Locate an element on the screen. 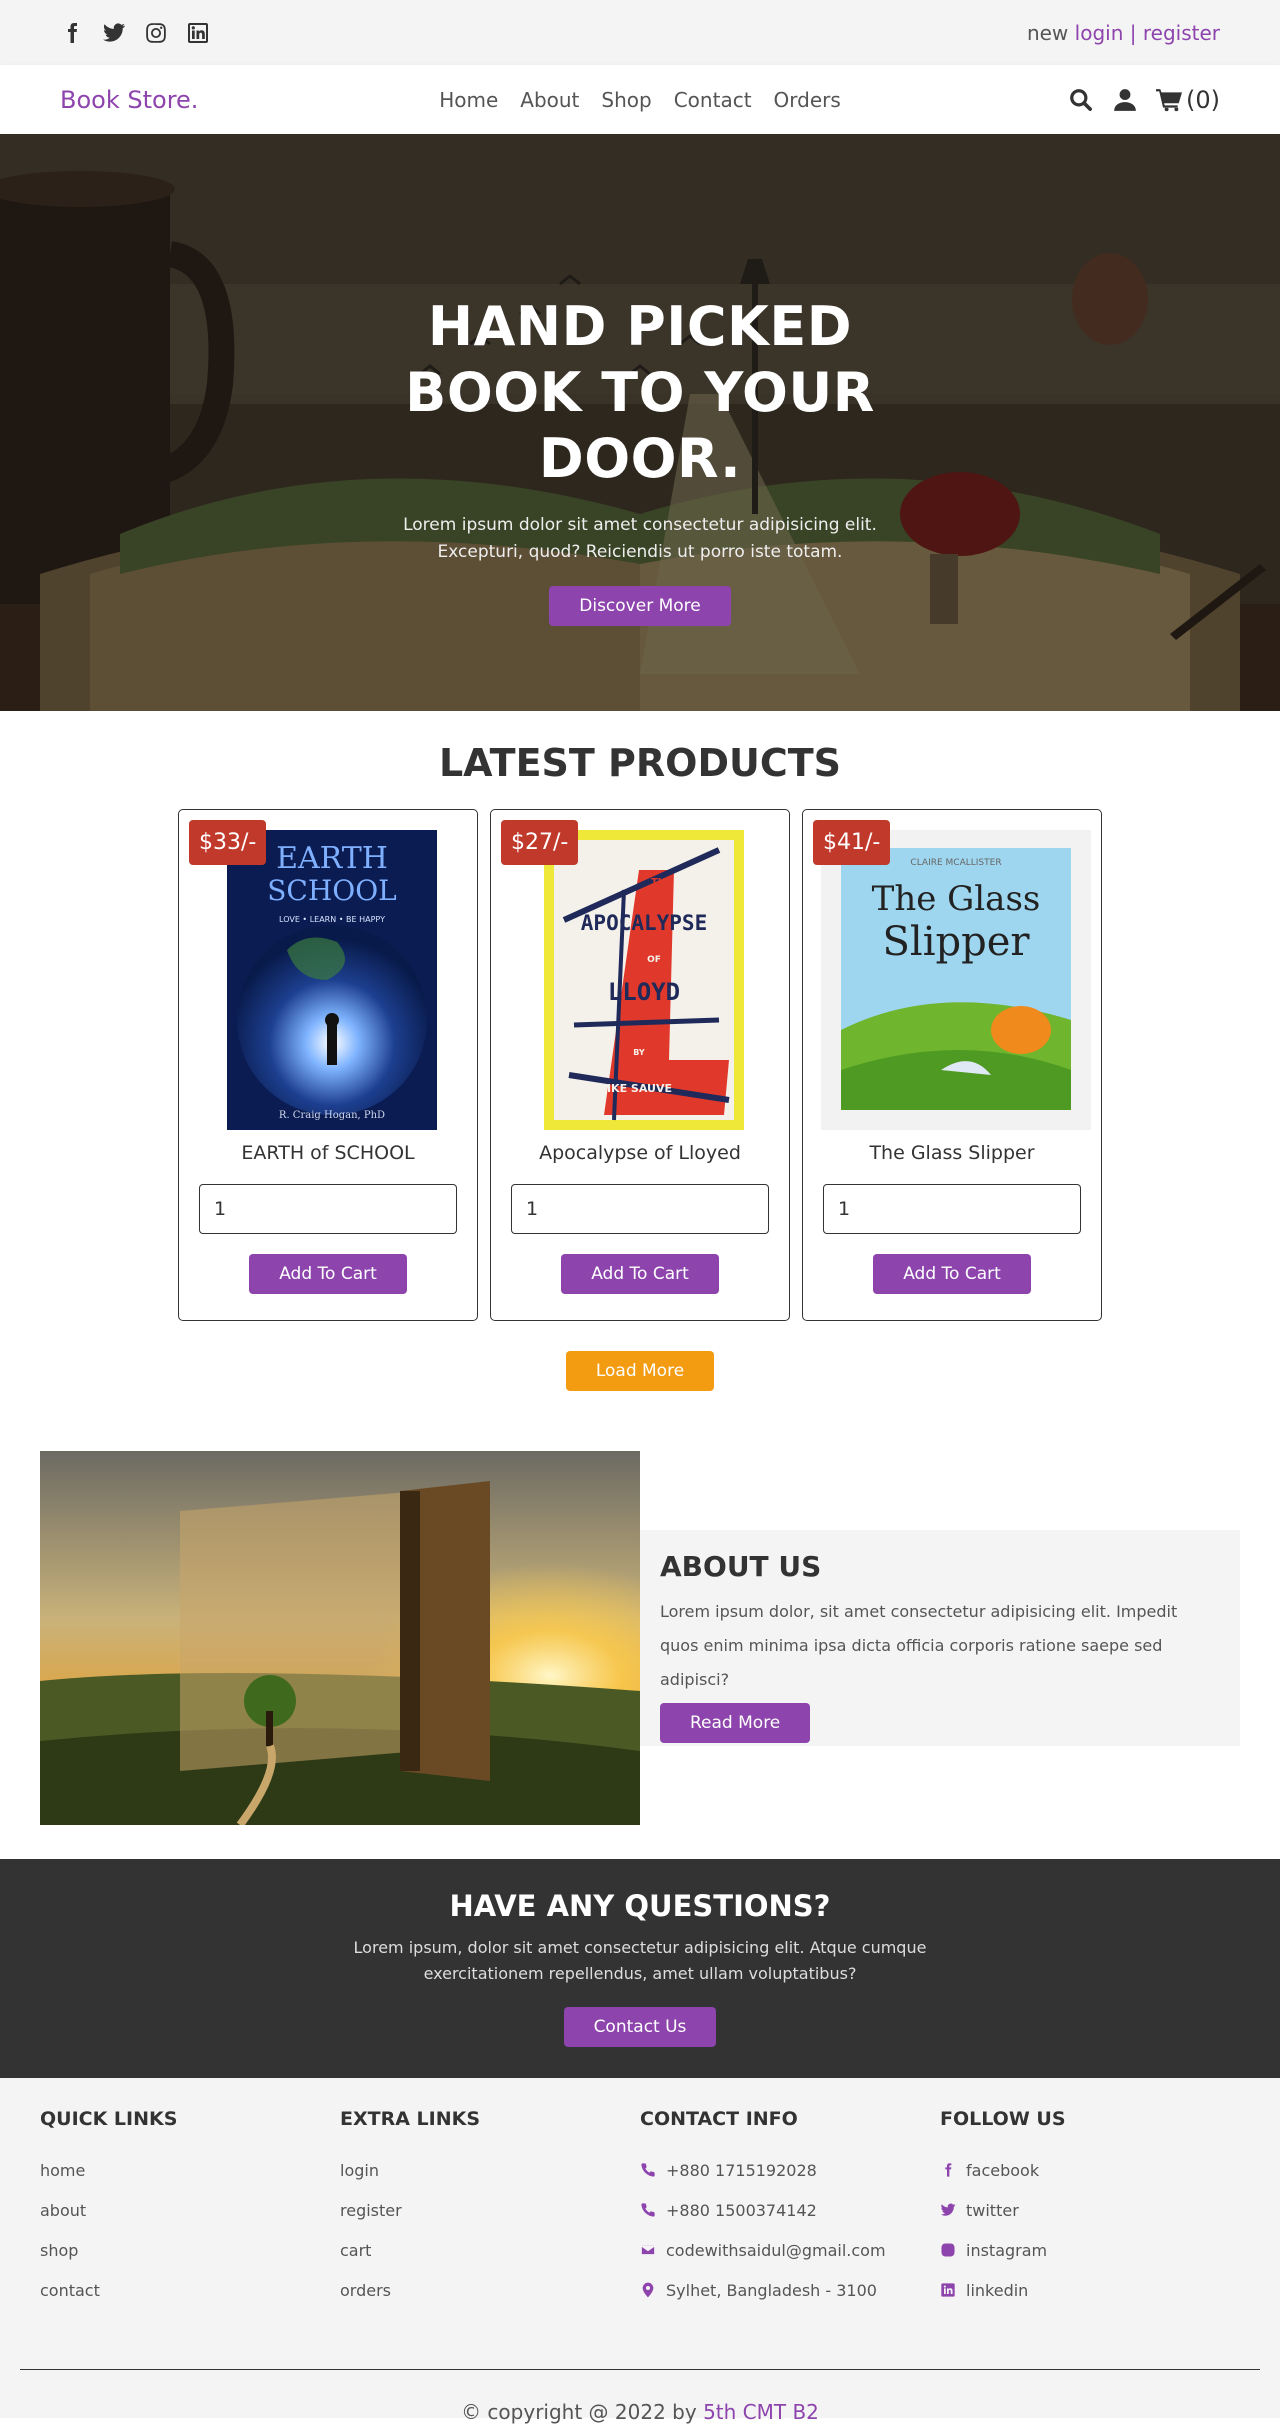 Image resolution: width=1280 pixels, height=2424 pixels. book-name: The Glass Slipper is located at coordinates (952, 1153).